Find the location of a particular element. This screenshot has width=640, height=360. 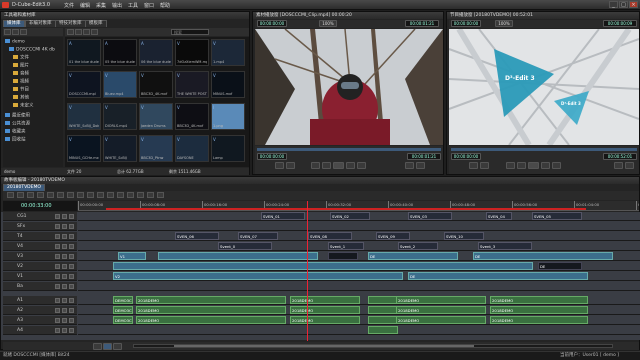

title-clip: SVEN_01 is located at coordinates (283, 216).